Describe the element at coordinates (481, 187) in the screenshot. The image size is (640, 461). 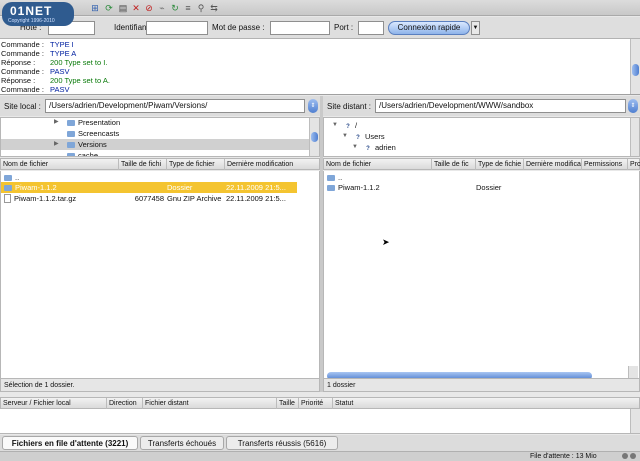
I see `file-row: Piwam-1.1.2 Dossier` at that location.